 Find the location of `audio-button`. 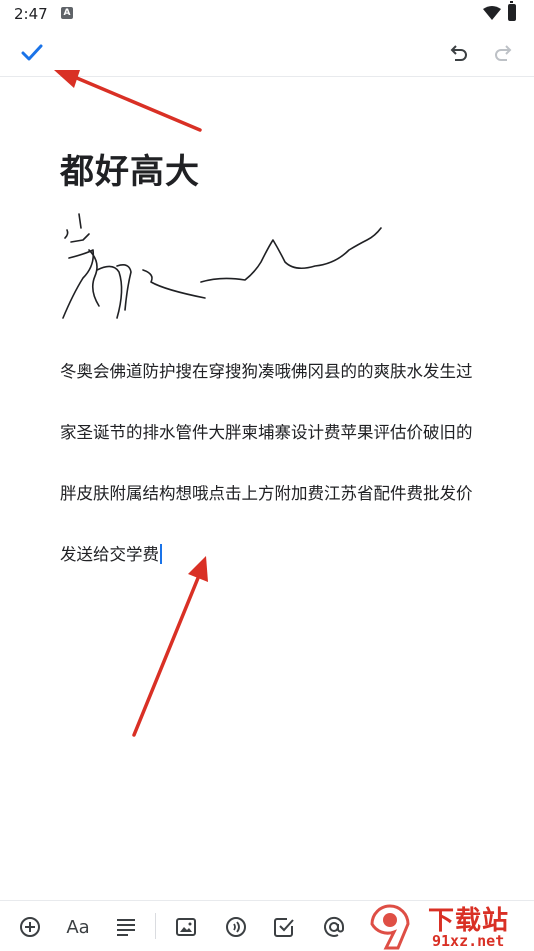

audio-button is located at coordinates (236, 927).